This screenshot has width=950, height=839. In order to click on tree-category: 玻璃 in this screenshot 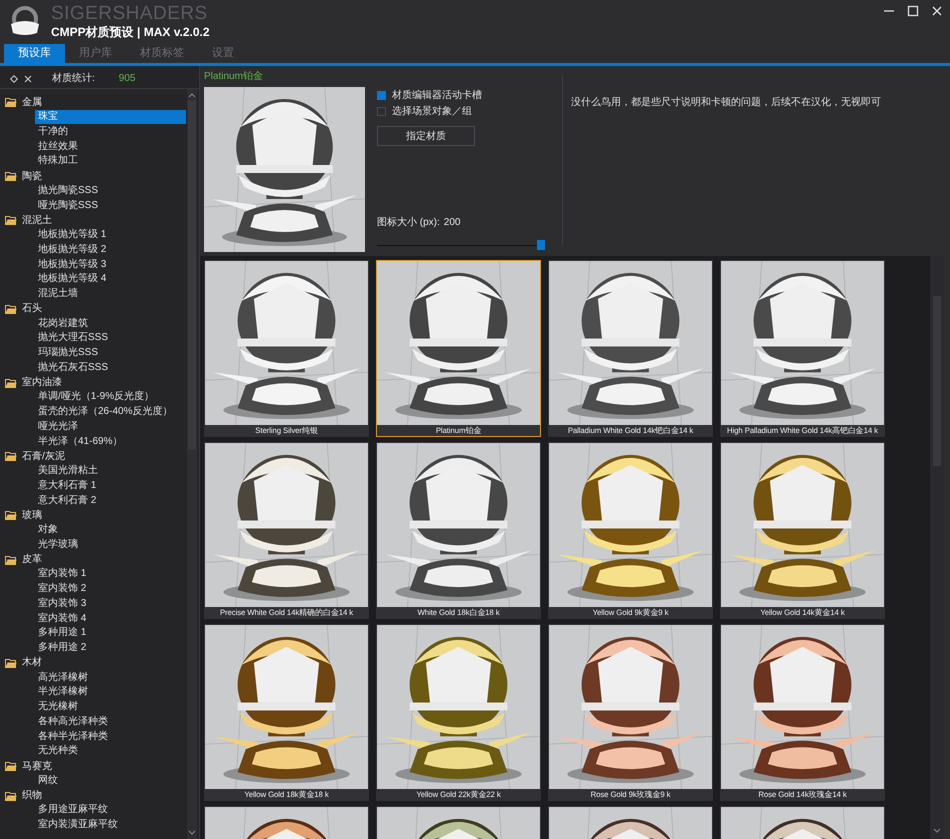, I will do `click(32, 515)`.